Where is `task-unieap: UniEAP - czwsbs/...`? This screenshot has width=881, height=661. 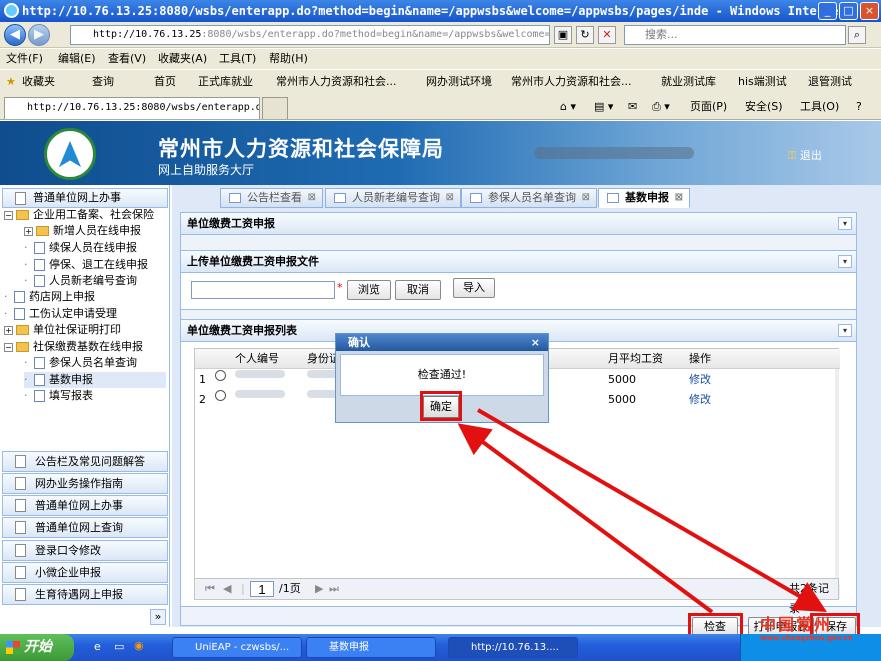 task-unieap: UniEAP - czwsbs/... is located at coordinates (237, 647).